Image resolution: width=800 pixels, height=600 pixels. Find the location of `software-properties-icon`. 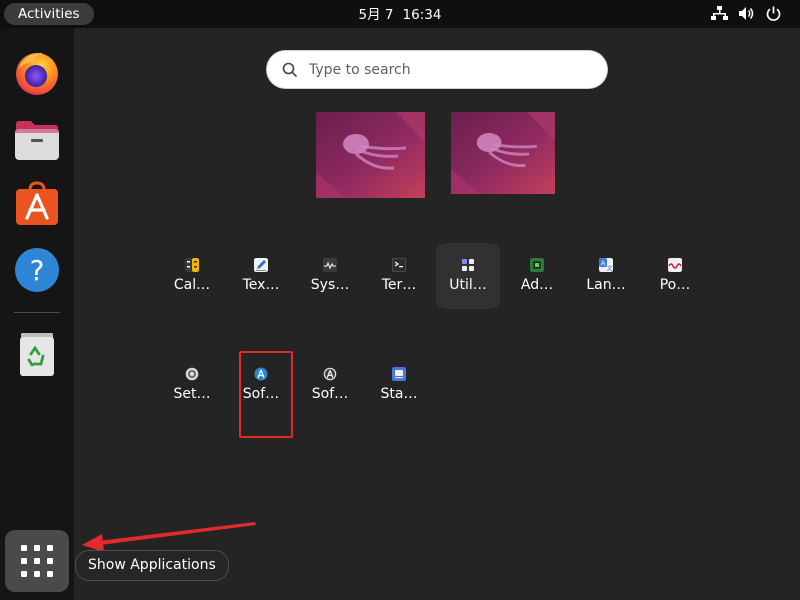

software-properties-icon is located at coordinates (330, 374).